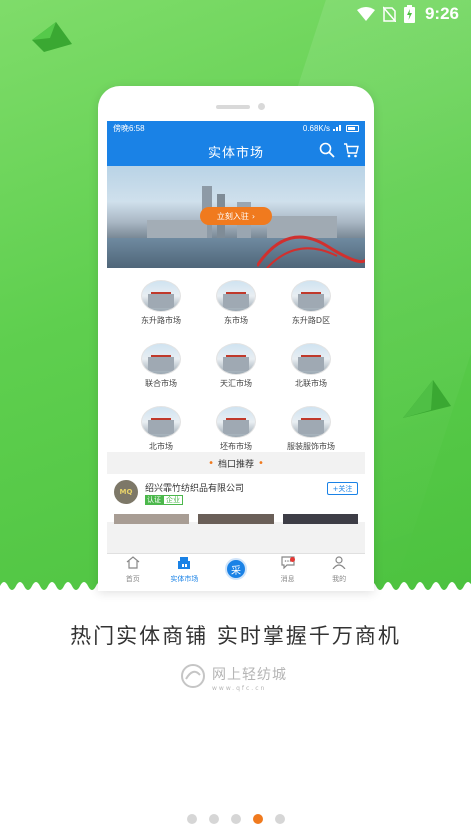 This screenshot has width=471, height=837. I want to click on market-label: 坯布市场, so click(236, 446).